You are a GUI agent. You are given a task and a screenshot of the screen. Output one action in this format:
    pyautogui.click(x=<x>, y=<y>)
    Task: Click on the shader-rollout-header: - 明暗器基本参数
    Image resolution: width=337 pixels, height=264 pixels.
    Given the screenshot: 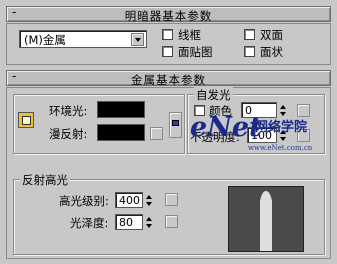 What is the action you would take?
    pyautogui.click(x=168, y=14)
    